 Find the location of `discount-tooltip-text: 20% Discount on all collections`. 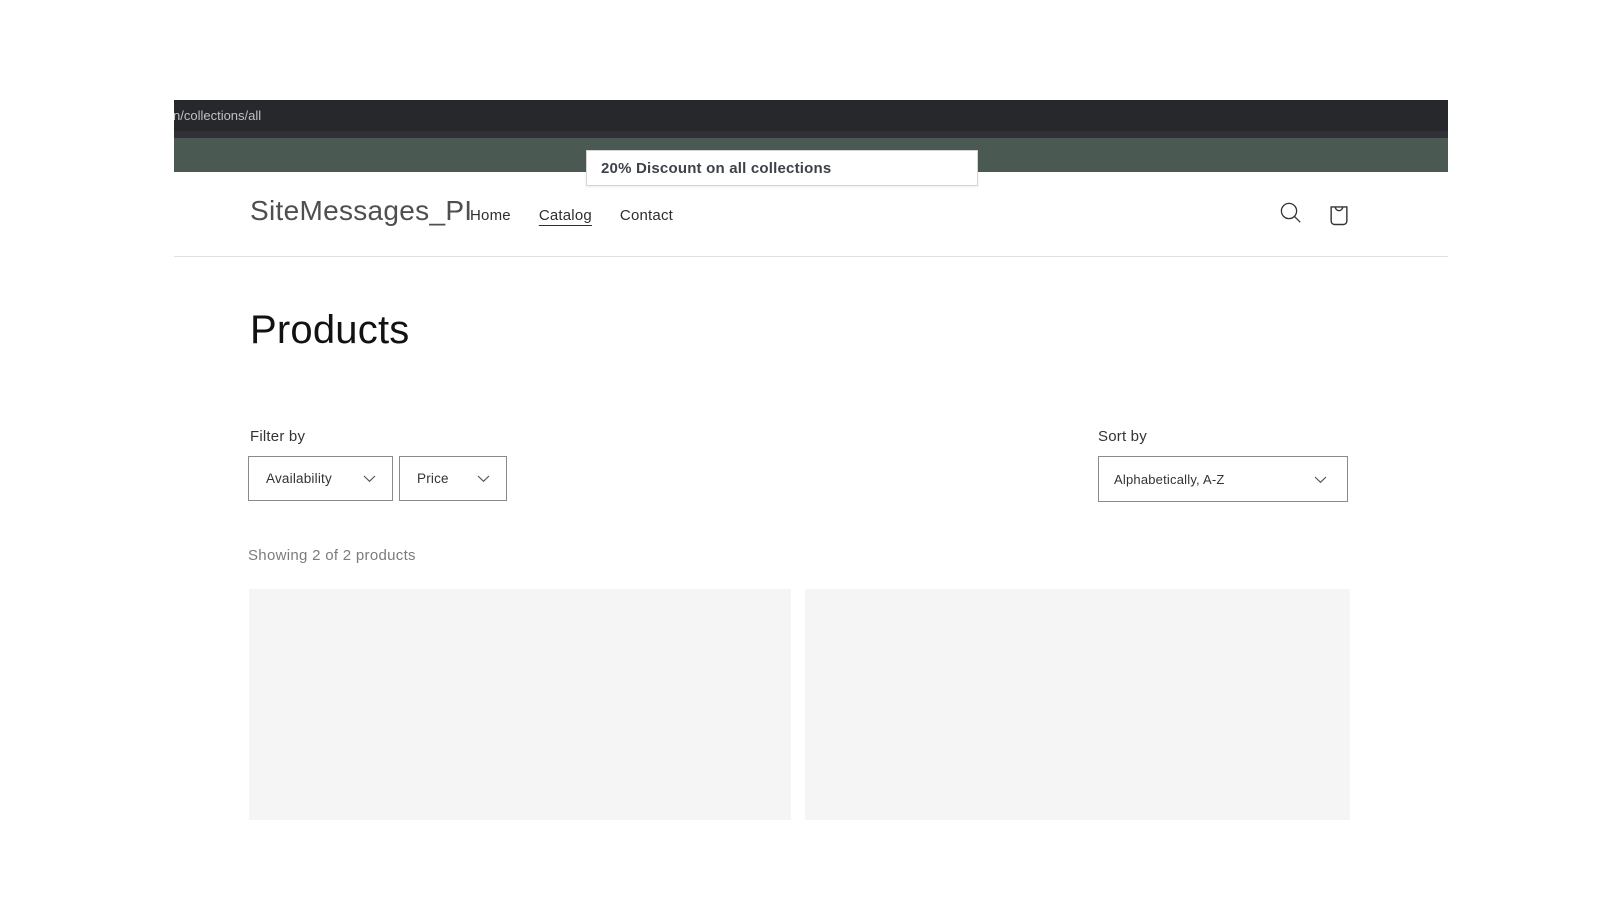

discount-tooltip-text: 20% Discount on all collections is located at coordinates (716, 168).